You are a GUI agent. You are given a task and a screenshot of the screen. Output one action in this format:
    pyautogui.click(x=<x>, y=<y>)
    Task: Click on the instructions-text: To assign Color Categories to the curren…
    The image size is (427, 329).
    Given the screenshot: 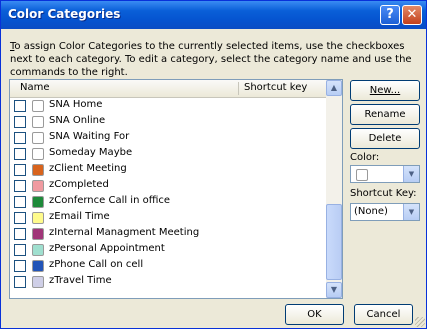 What is the action you would take?
    pyautogui.click(x=215, y=59)
    